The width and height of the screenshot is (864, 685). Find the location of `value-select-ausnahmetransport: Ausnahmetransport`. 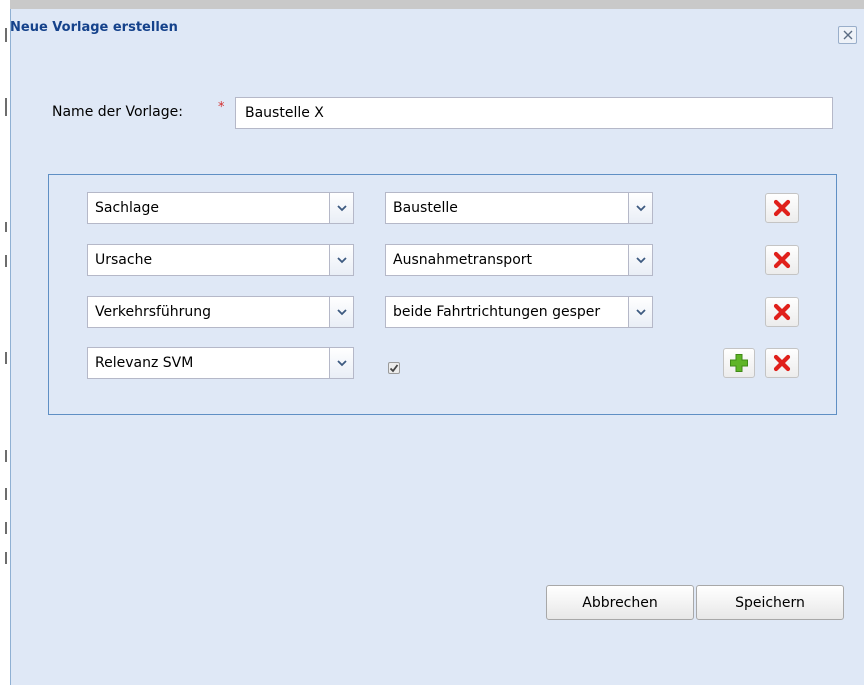

value-select-ausnahmetransport: Ausnahmetransport is located at coordinates (519, 260).